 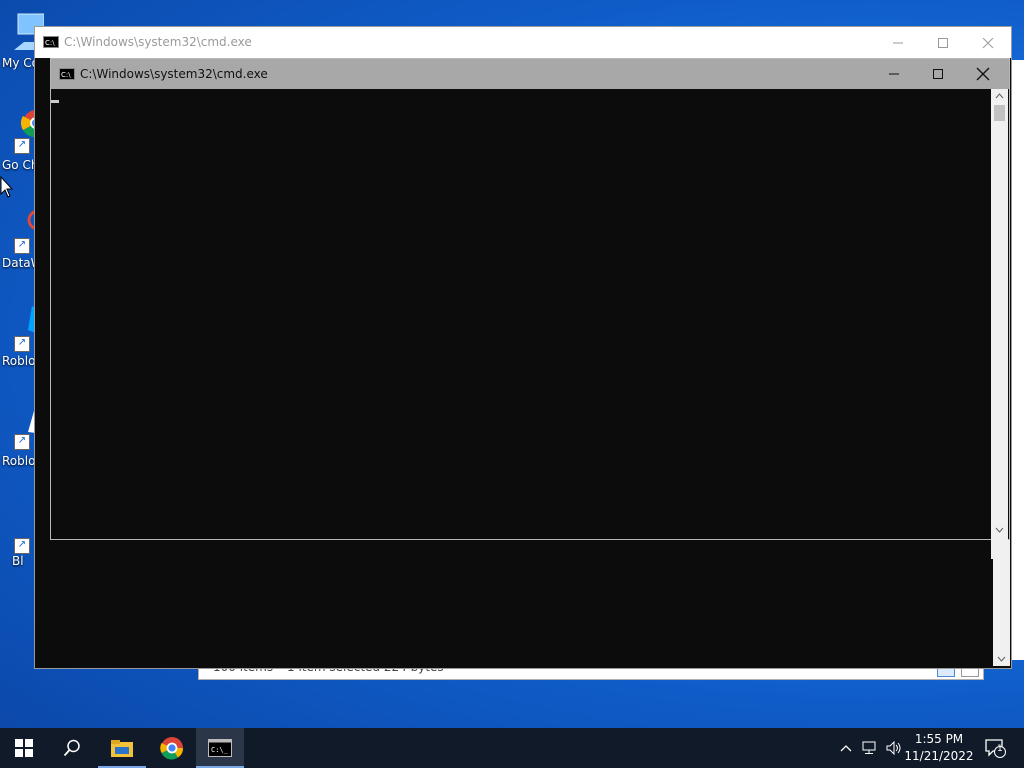 I want to click on action-center-button: 1, so click(x=995, y=748).